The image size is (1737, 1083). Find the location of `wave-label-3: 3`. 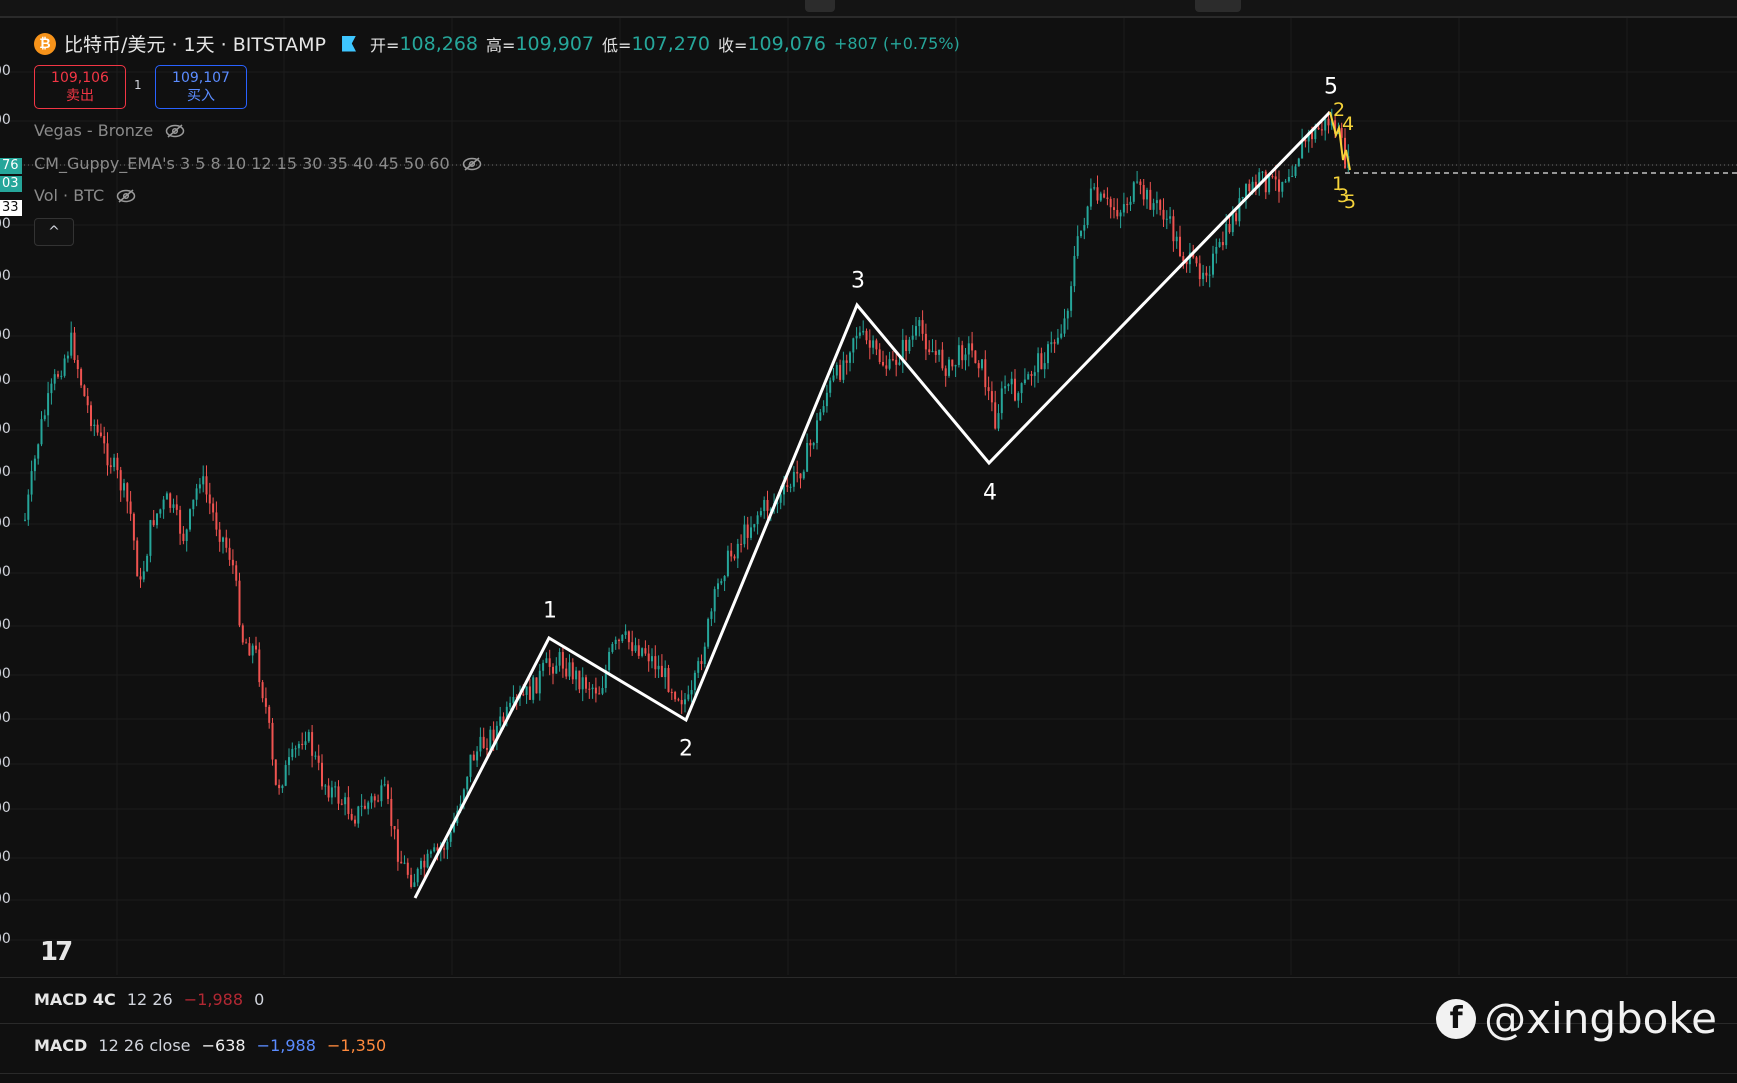

wave-label-3: 3 is located at coordinates (858, 281).